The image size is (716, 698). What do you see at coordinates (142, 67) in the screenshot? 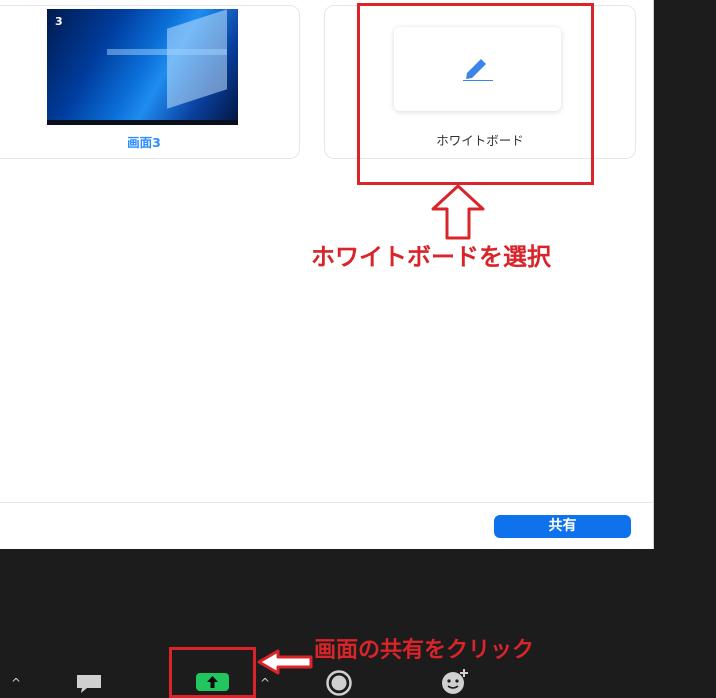
I see `screen-thumbnail: 3` at bounding box center [142, 67].